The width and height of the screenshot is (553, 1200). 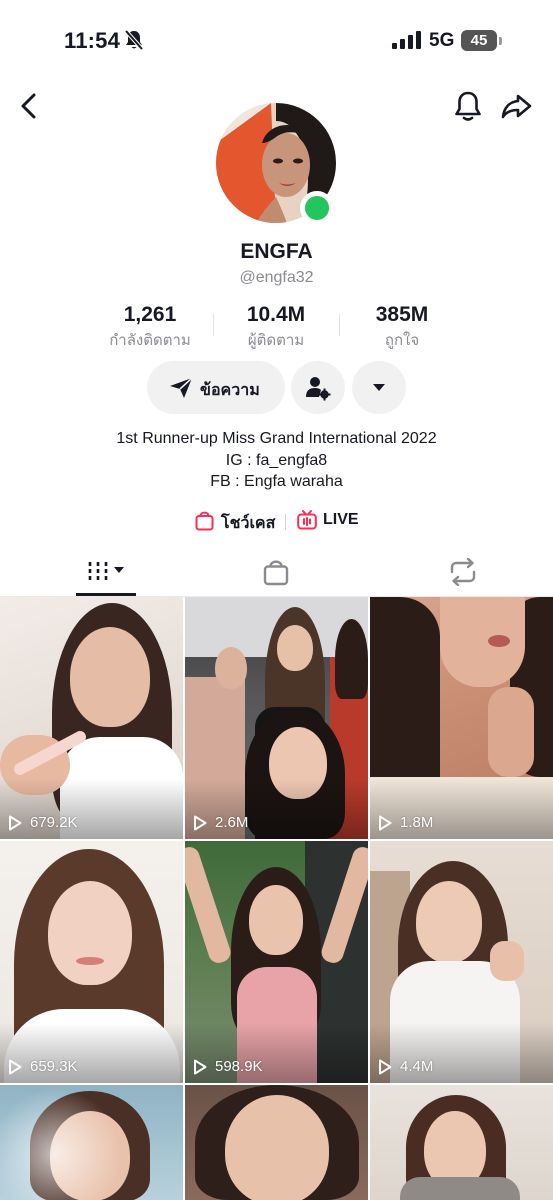 I want to click on video-tile: 679.2K, so click(x=91, y=718).